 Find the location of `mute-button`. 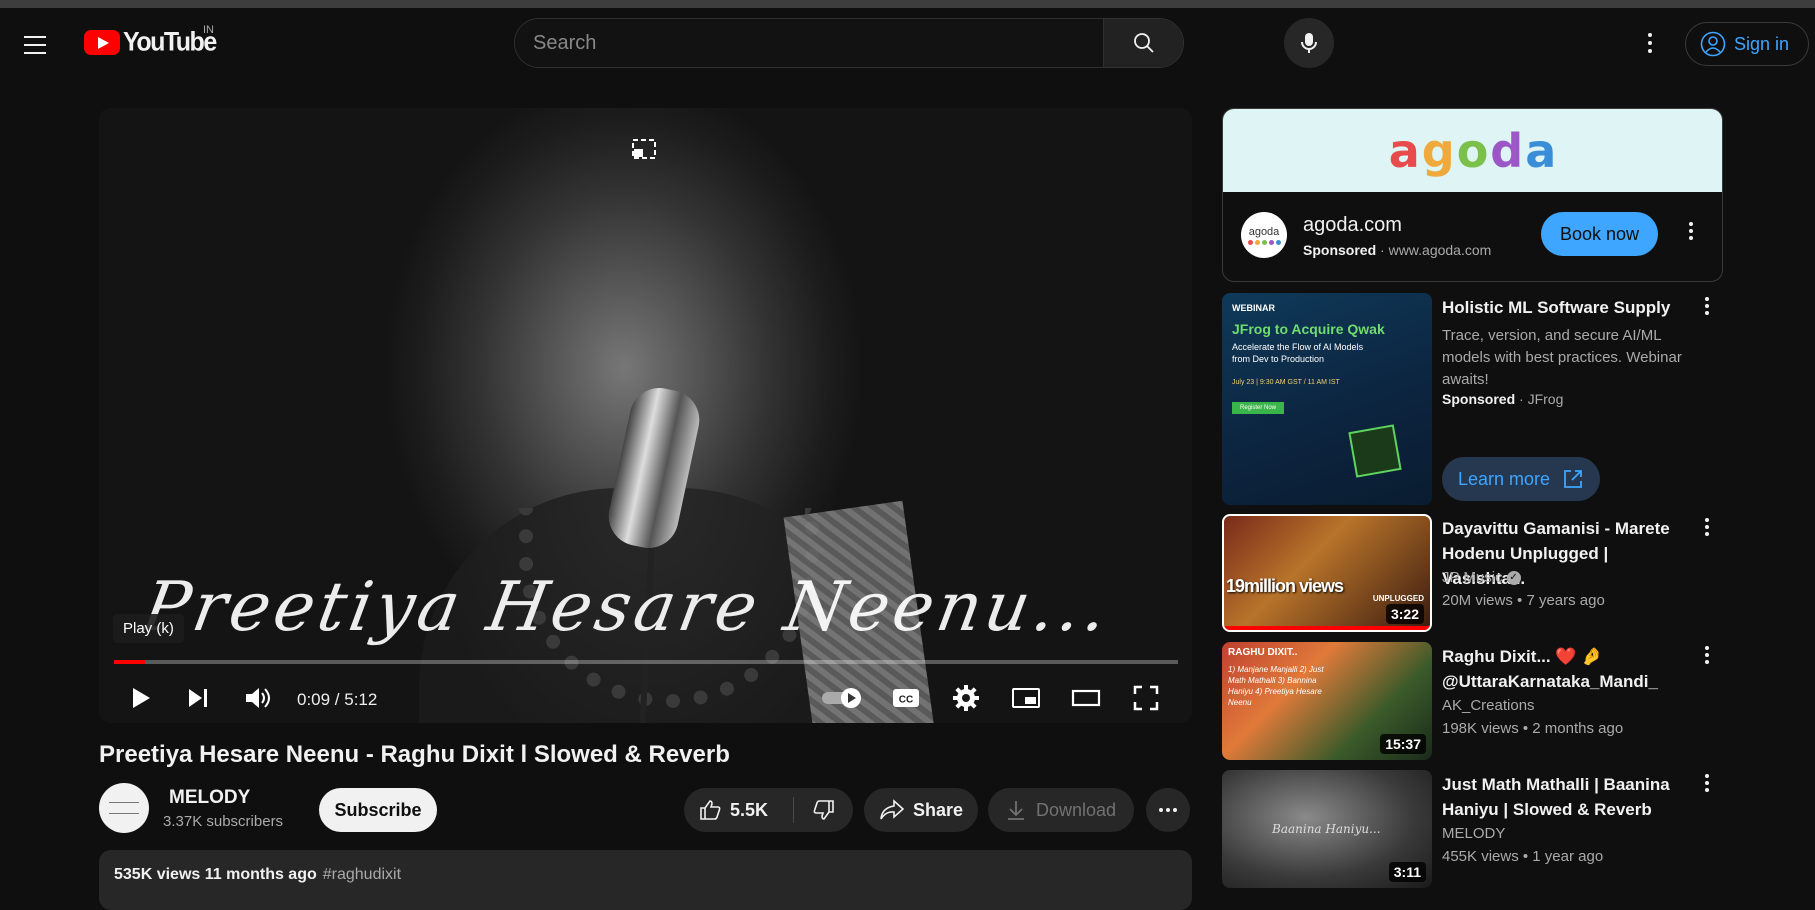

mute-button is located at coordinates (258, 698).